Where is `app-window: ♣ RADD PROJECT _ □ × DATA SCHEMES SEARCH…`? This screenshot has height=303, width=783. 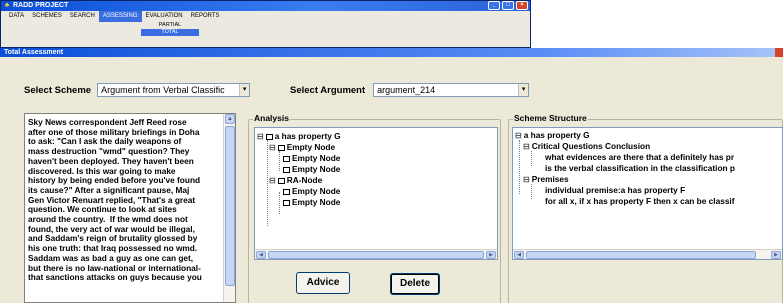
app-window: ♣ RADD PROJECT _ □ × DATA SCHEMES SEARCH… is located at coordinates (265, 24).